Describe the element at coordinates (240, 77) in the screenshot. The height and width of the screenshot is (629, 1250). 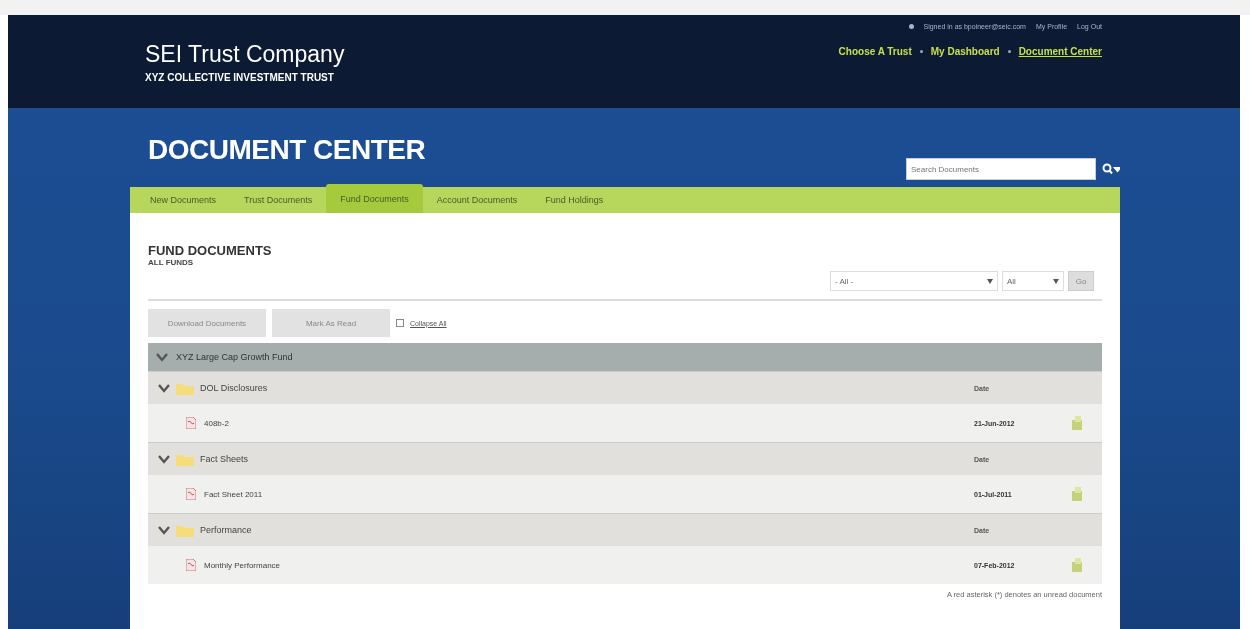
I see `brand-subtitle: XYZ COLLECTIVE INVESTMENT TRUST` at that location.